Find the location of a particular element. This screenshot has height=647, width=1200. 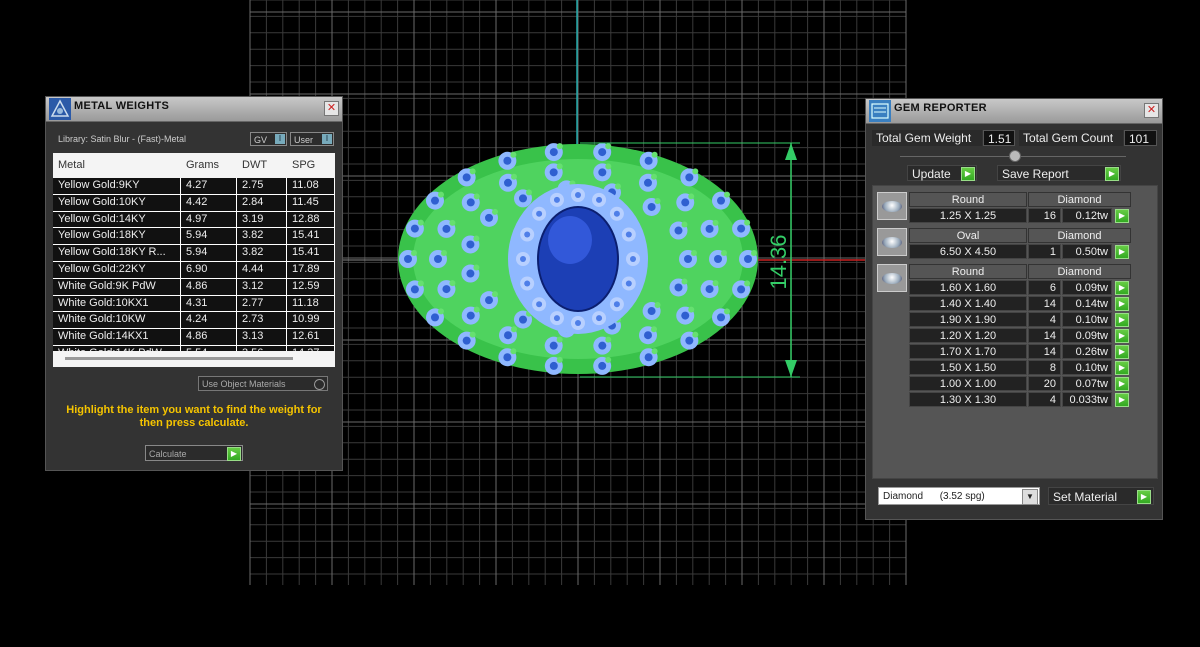

total-gem-weight-label: Total Gem Weight is located at coordinates (927, 138).